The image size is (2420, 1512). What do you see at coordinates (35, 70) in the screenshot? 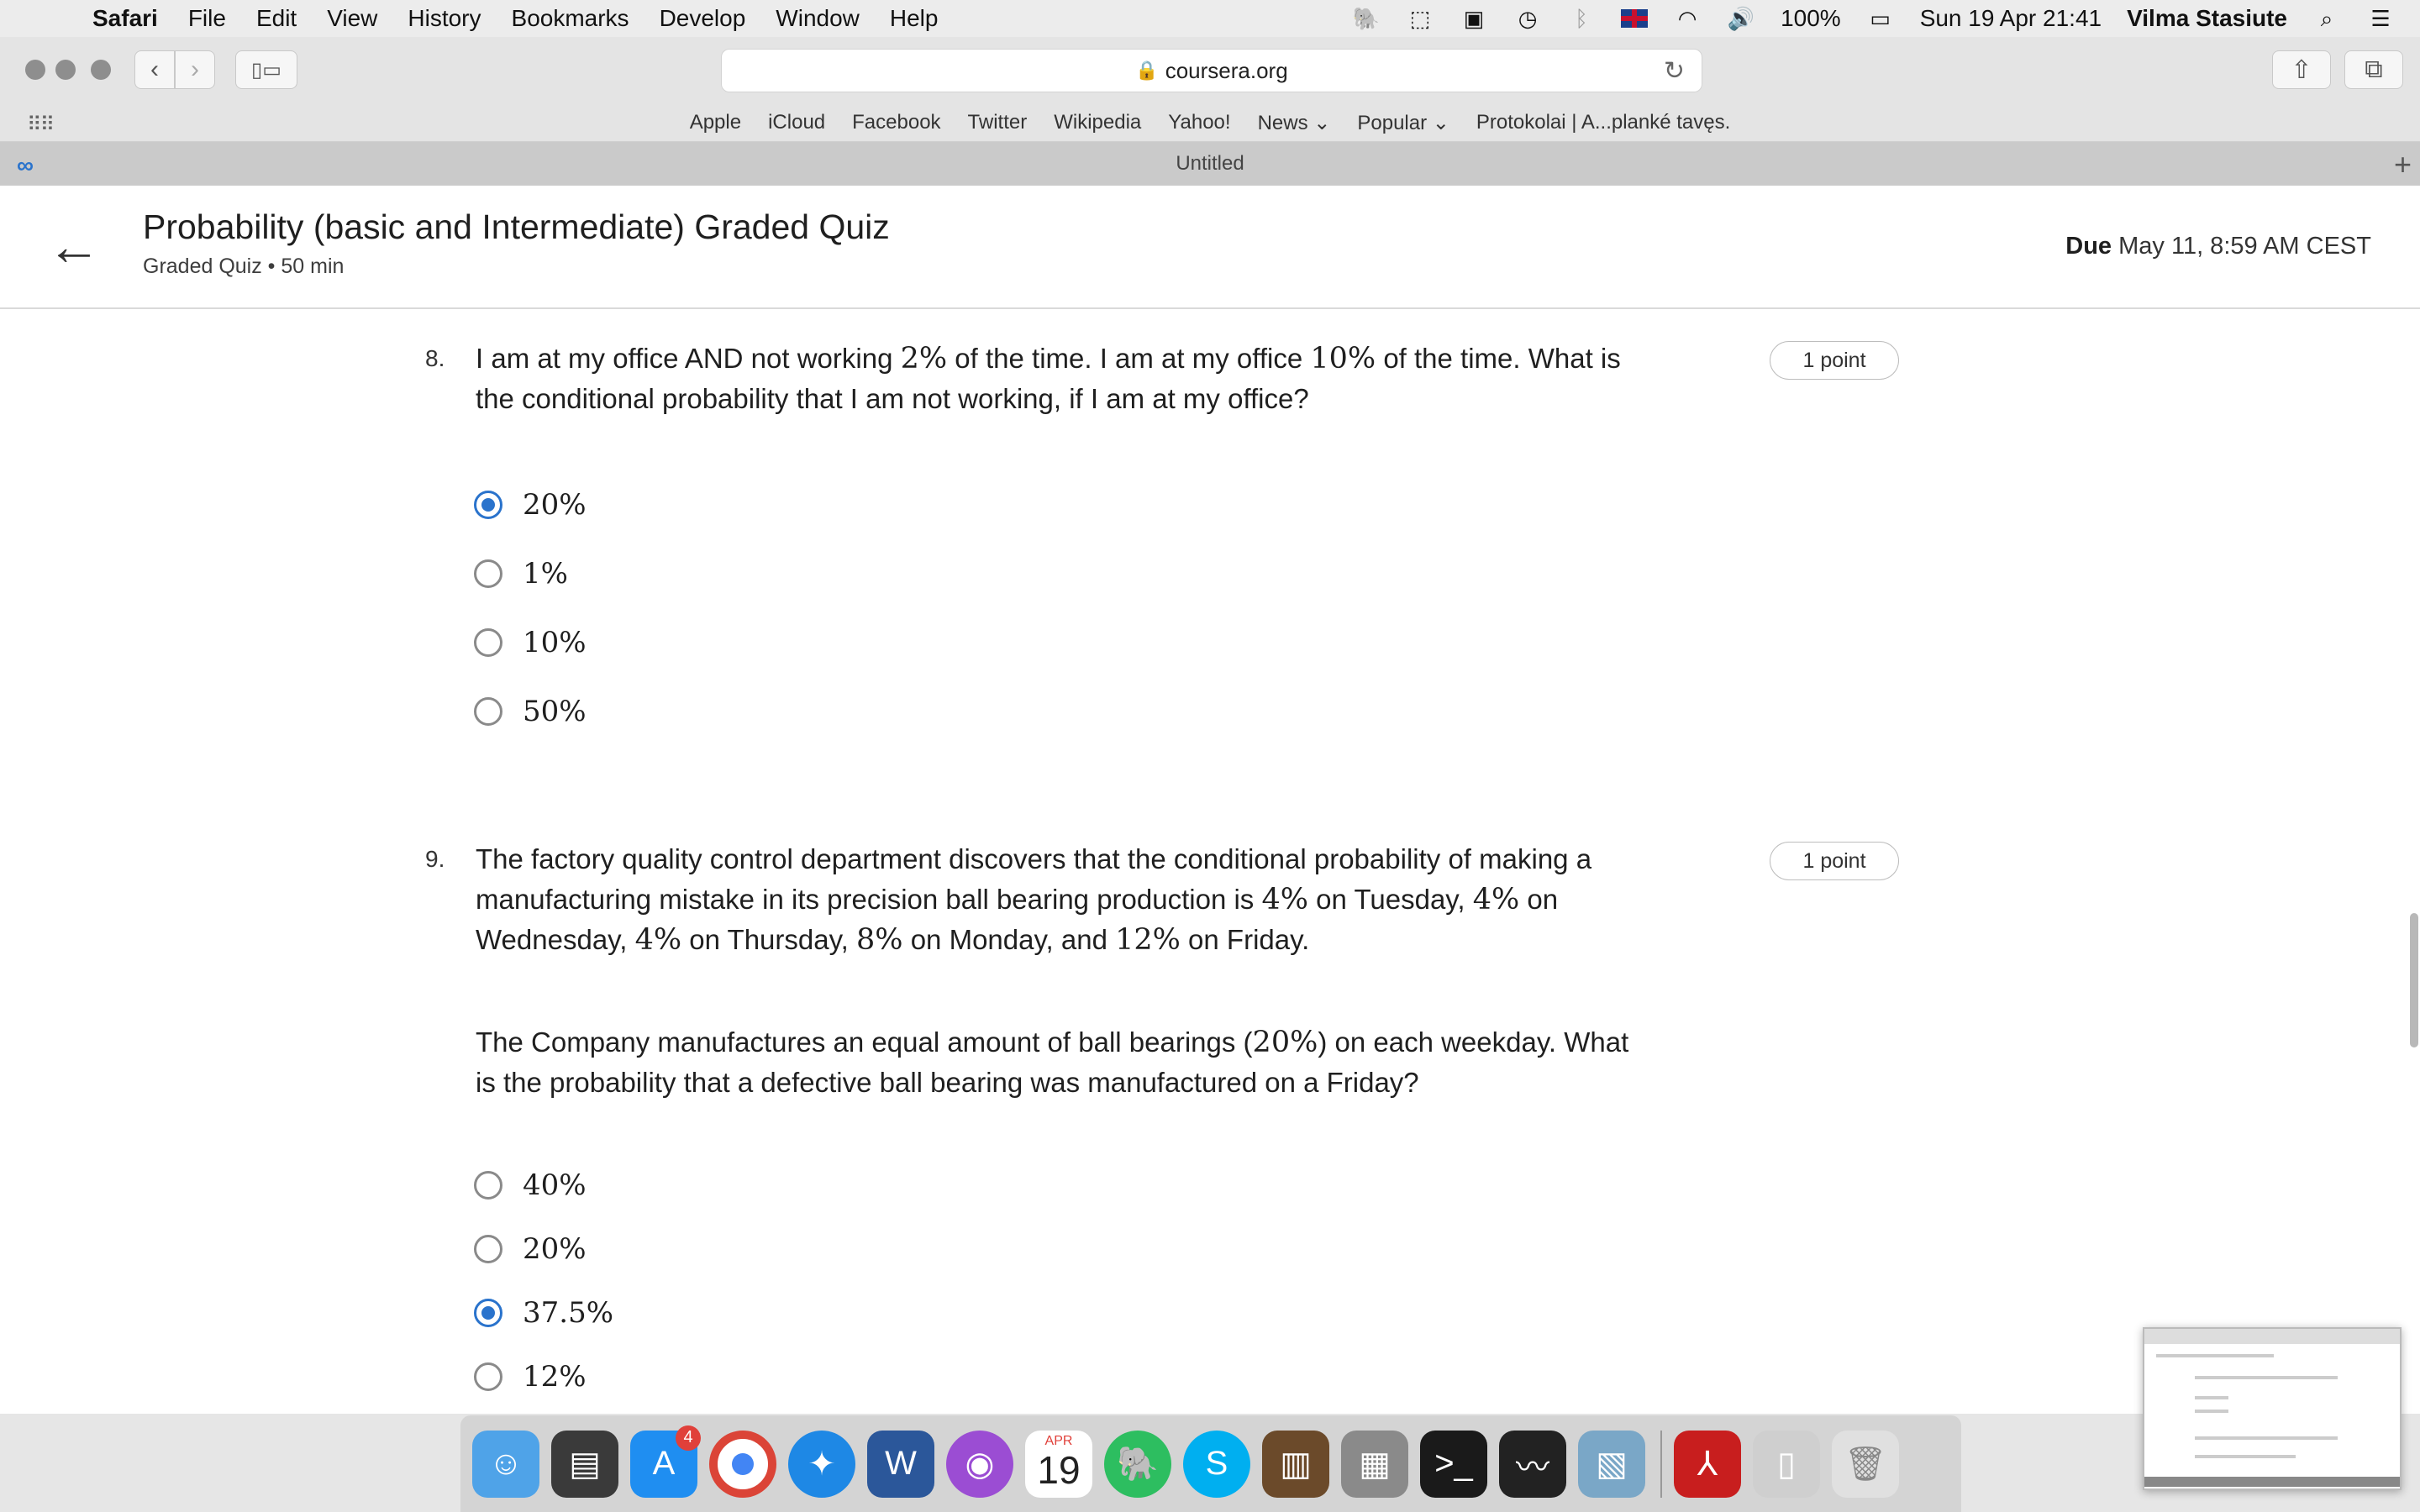
I see `close-window-button` at bounding box center [35, 70].